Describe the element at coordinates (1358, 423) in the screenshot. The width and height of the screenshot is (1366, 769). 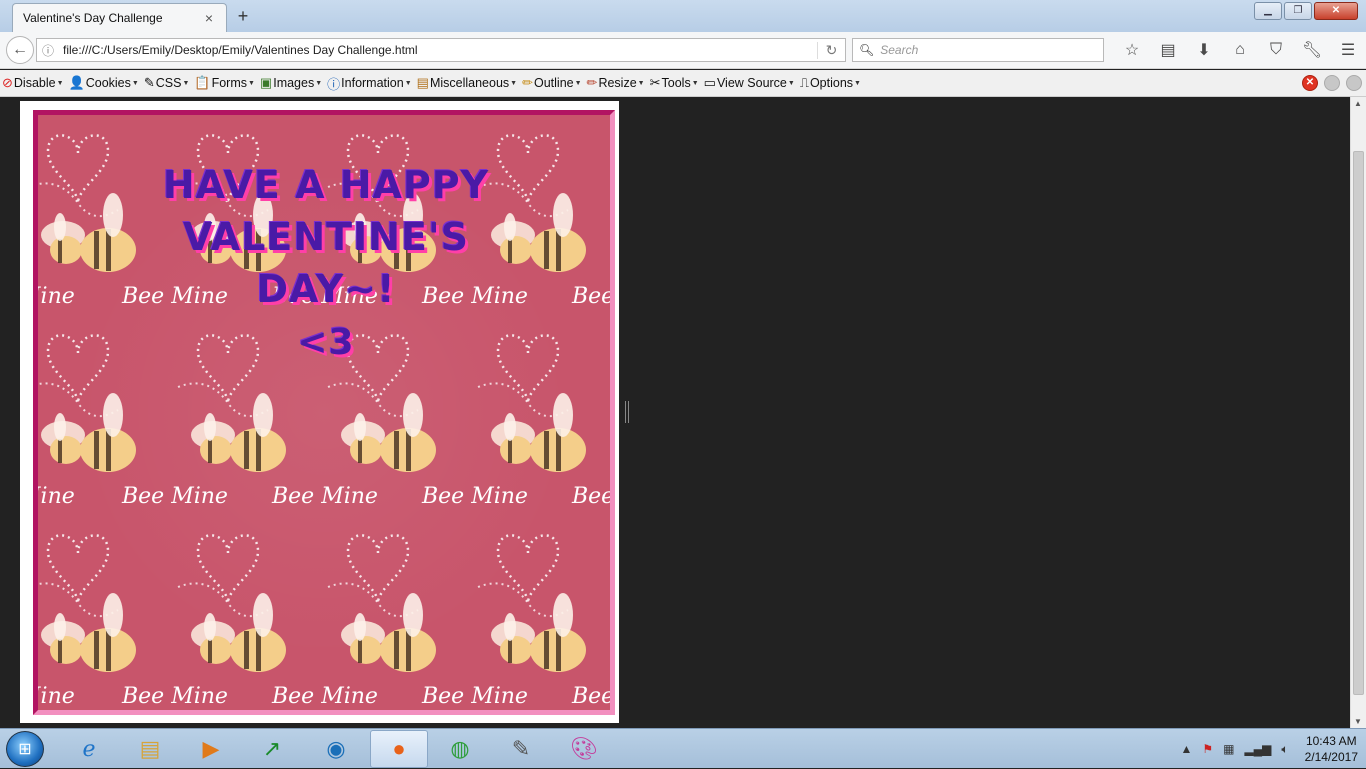
I see `scrollbar-thumb` at that location.